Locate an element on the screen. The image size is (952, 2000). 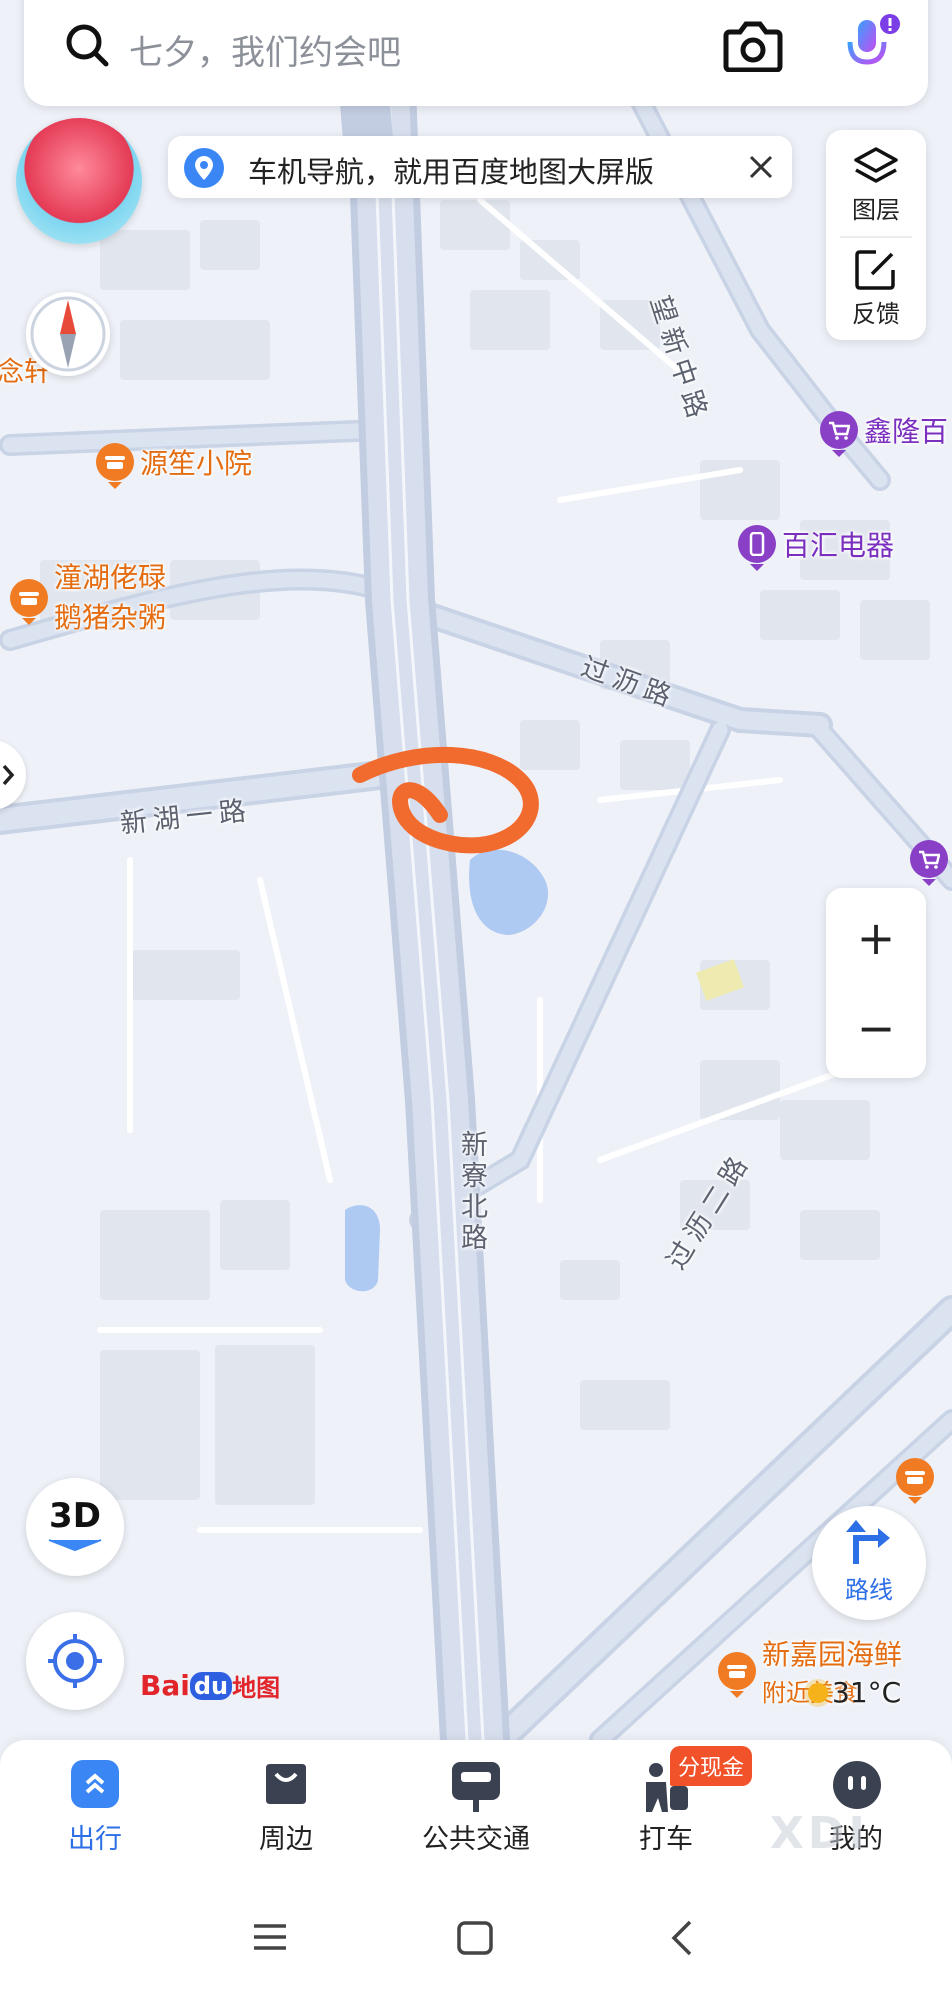
road-label: 新寮北路 is located at coordinates (471, 1192).